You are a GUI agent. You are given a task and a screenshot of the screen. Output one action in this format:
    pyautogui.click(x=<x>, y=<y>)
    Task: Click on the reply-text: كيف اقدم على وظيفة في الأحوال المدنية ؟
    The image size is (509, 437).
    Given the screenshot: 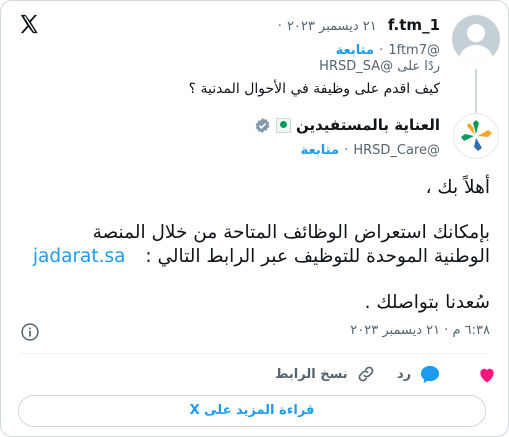 What is the action you would take?
    pyautogui.click(x=314, y=89)
    